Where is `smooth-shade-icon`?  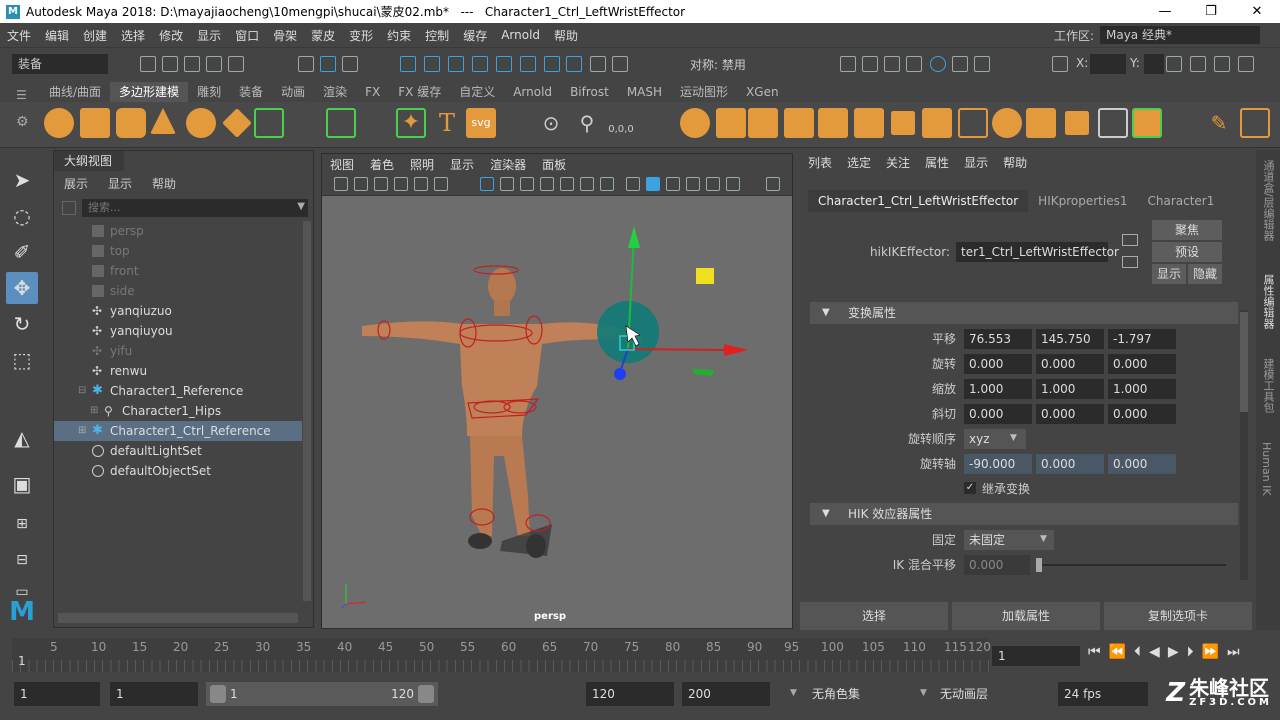
smooth-shade-icon is located at coordinates (653, 184).